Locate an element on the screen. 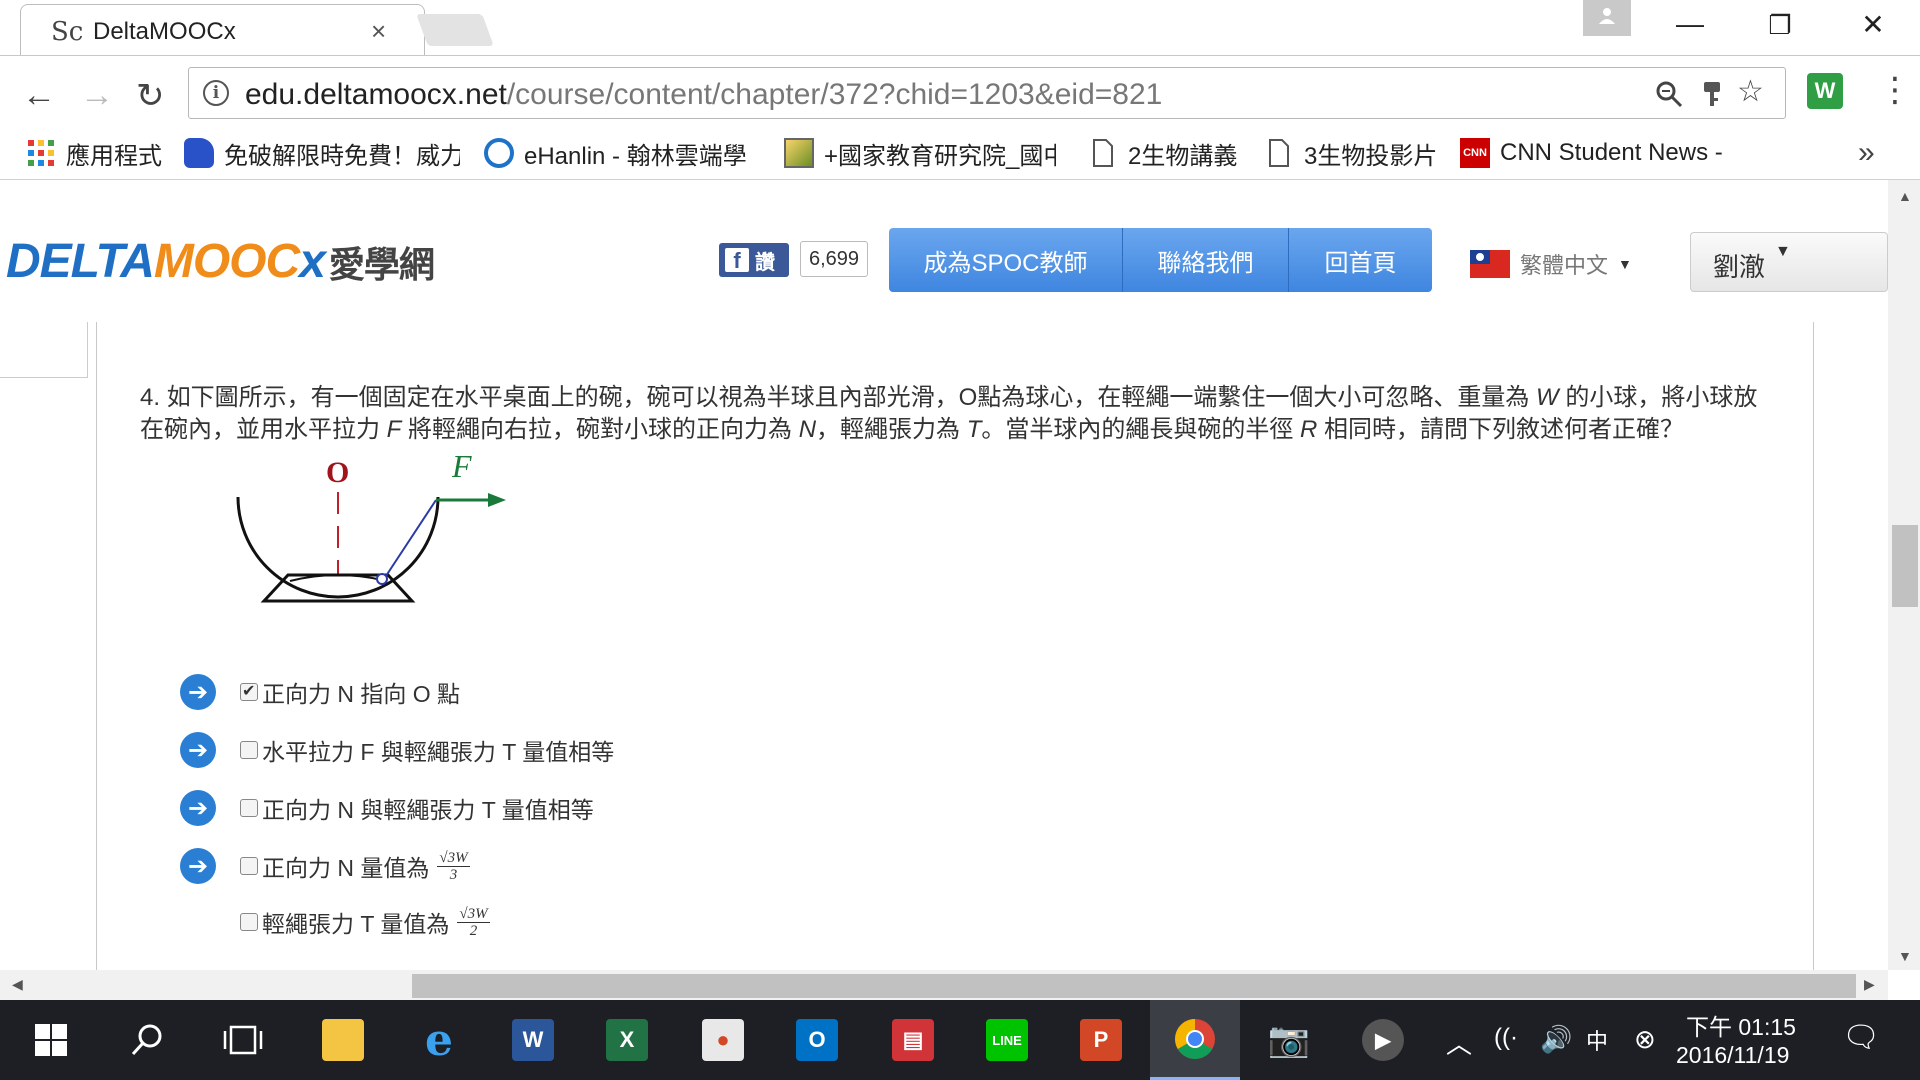  internet-explorer-app: e is located at coordinates (439, 1040).